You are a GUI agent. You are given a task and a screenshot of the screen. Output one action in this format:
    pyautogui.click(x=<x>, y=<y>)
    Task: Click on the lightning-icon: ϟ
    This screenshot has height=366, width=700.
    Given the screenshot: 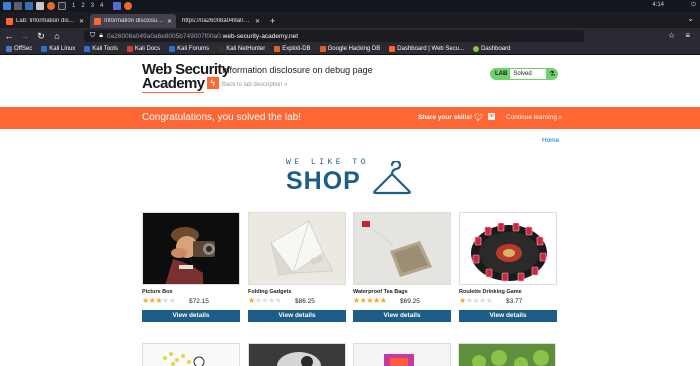 What is the action you would take?
    pyautogui.click(x=212, y=83)
    